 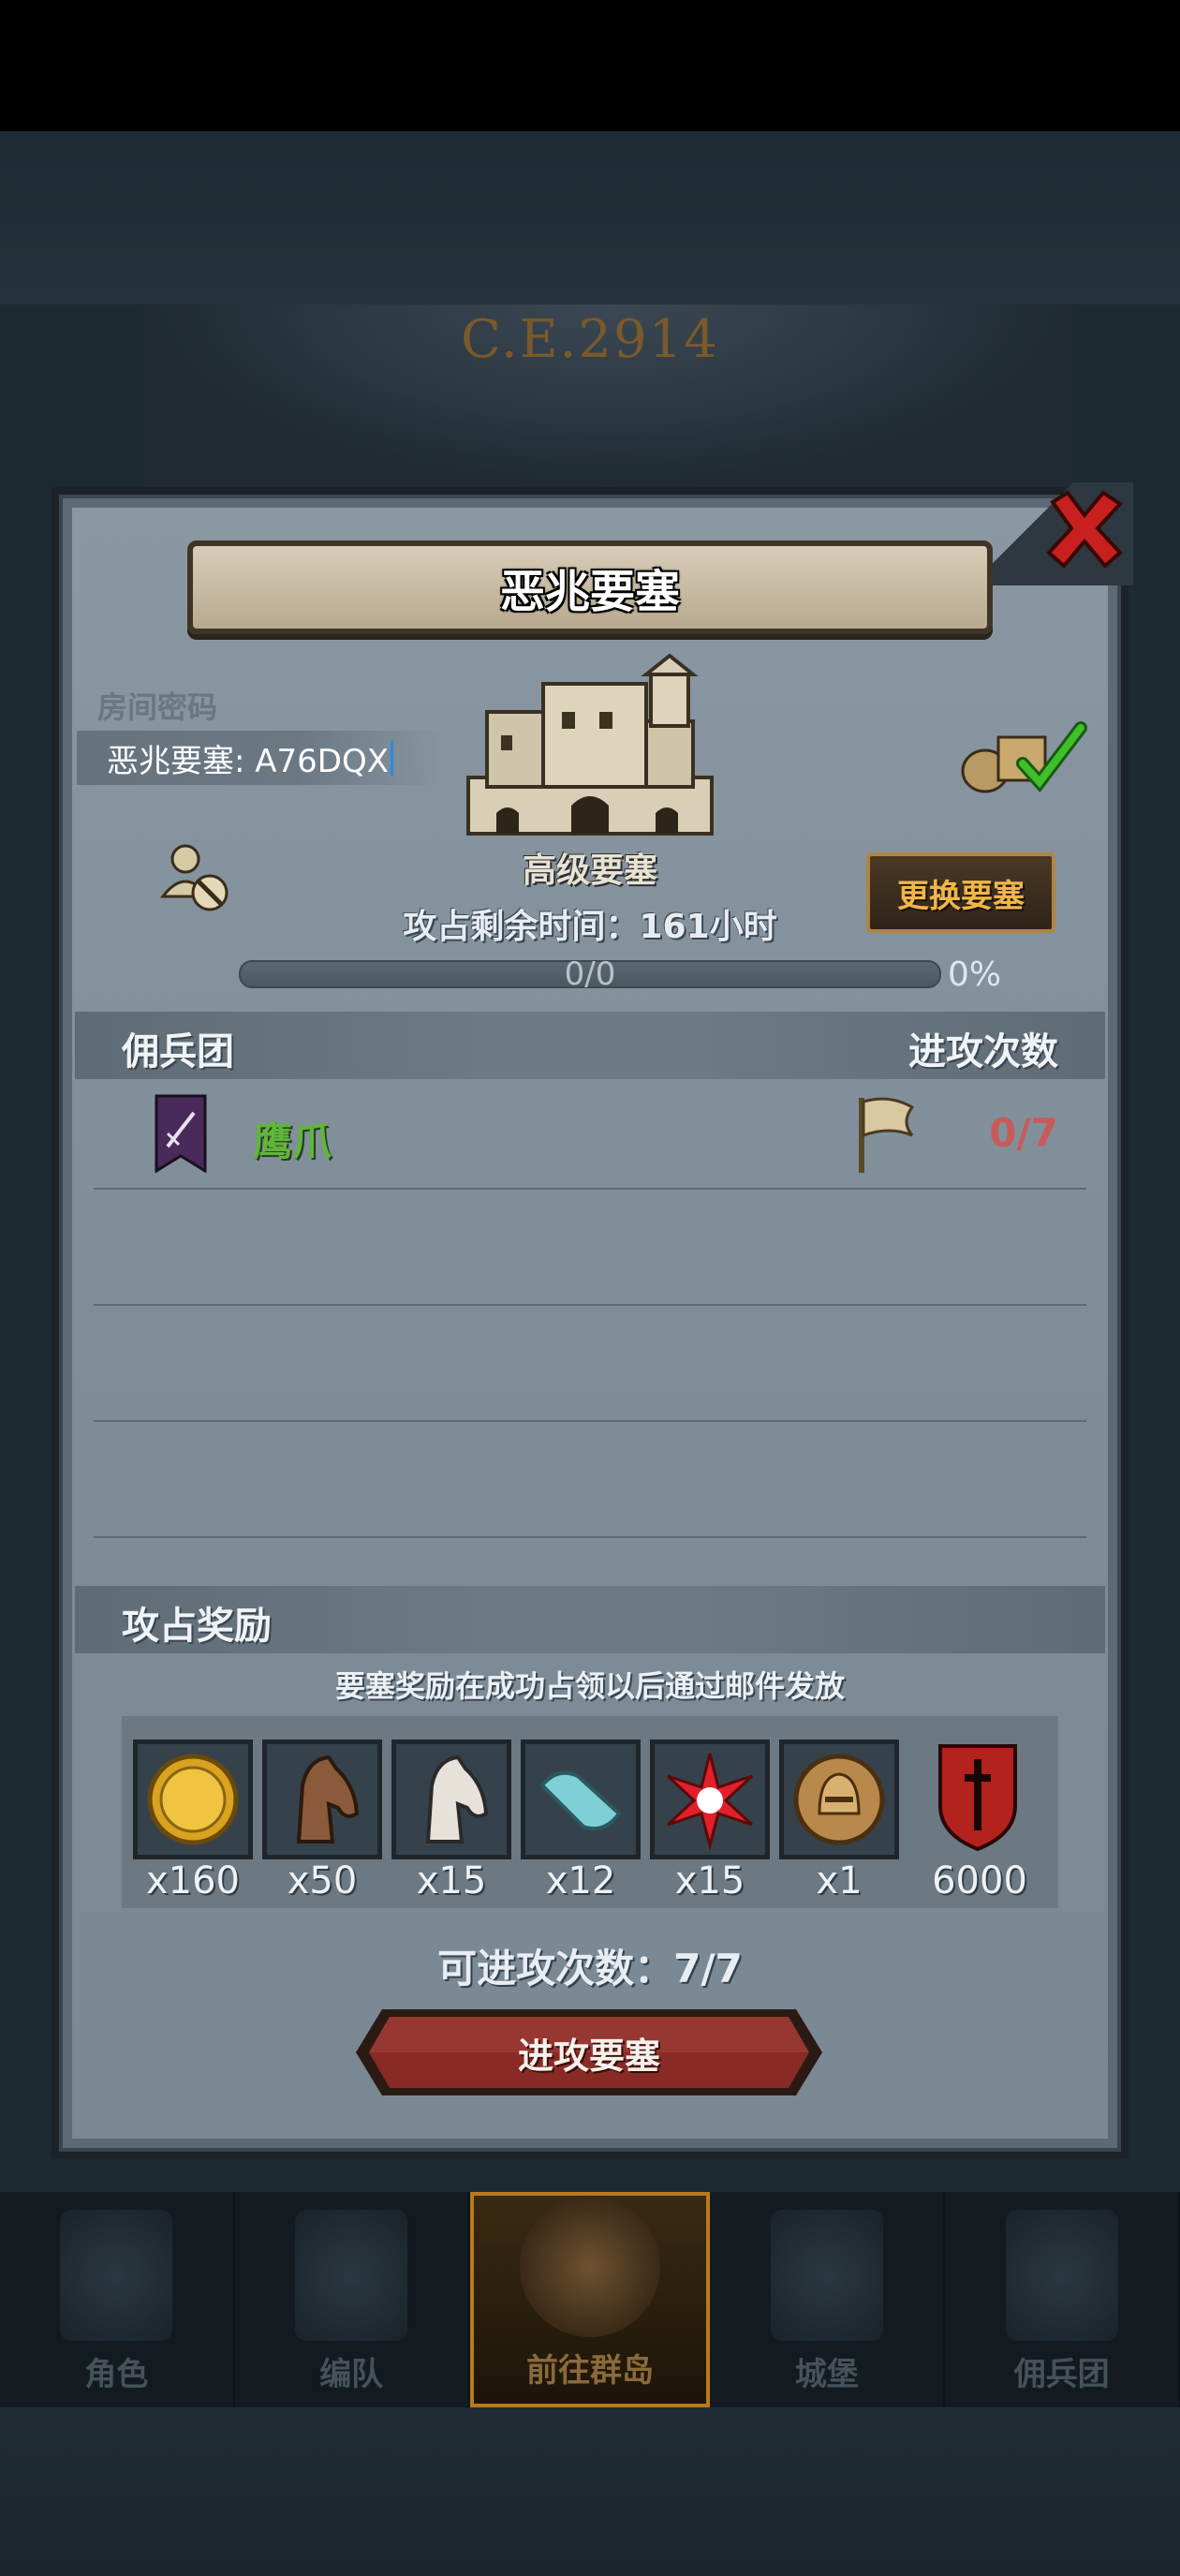 I want to click on room-password-label: 房间密码, so click(x=157, y=707).